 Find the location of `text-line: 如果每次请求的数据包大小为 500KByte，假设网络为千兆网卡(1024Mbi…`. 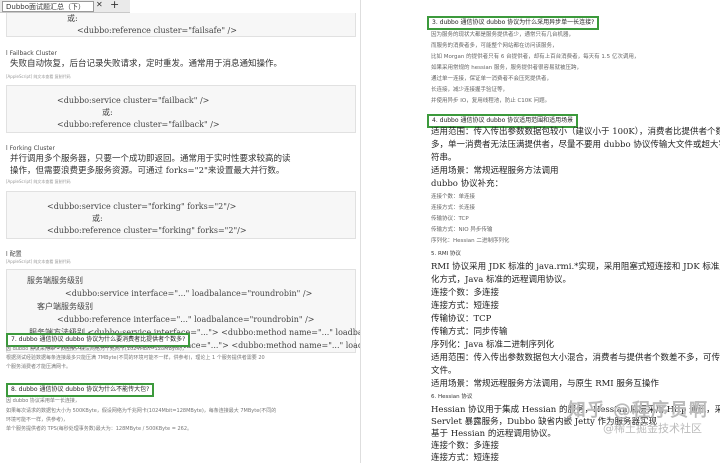

text-line: 如果每次请求的数据包大小为 500KByte，假设网络为千兆网卡(1024Mbi… is located at coordinates (141, 411).